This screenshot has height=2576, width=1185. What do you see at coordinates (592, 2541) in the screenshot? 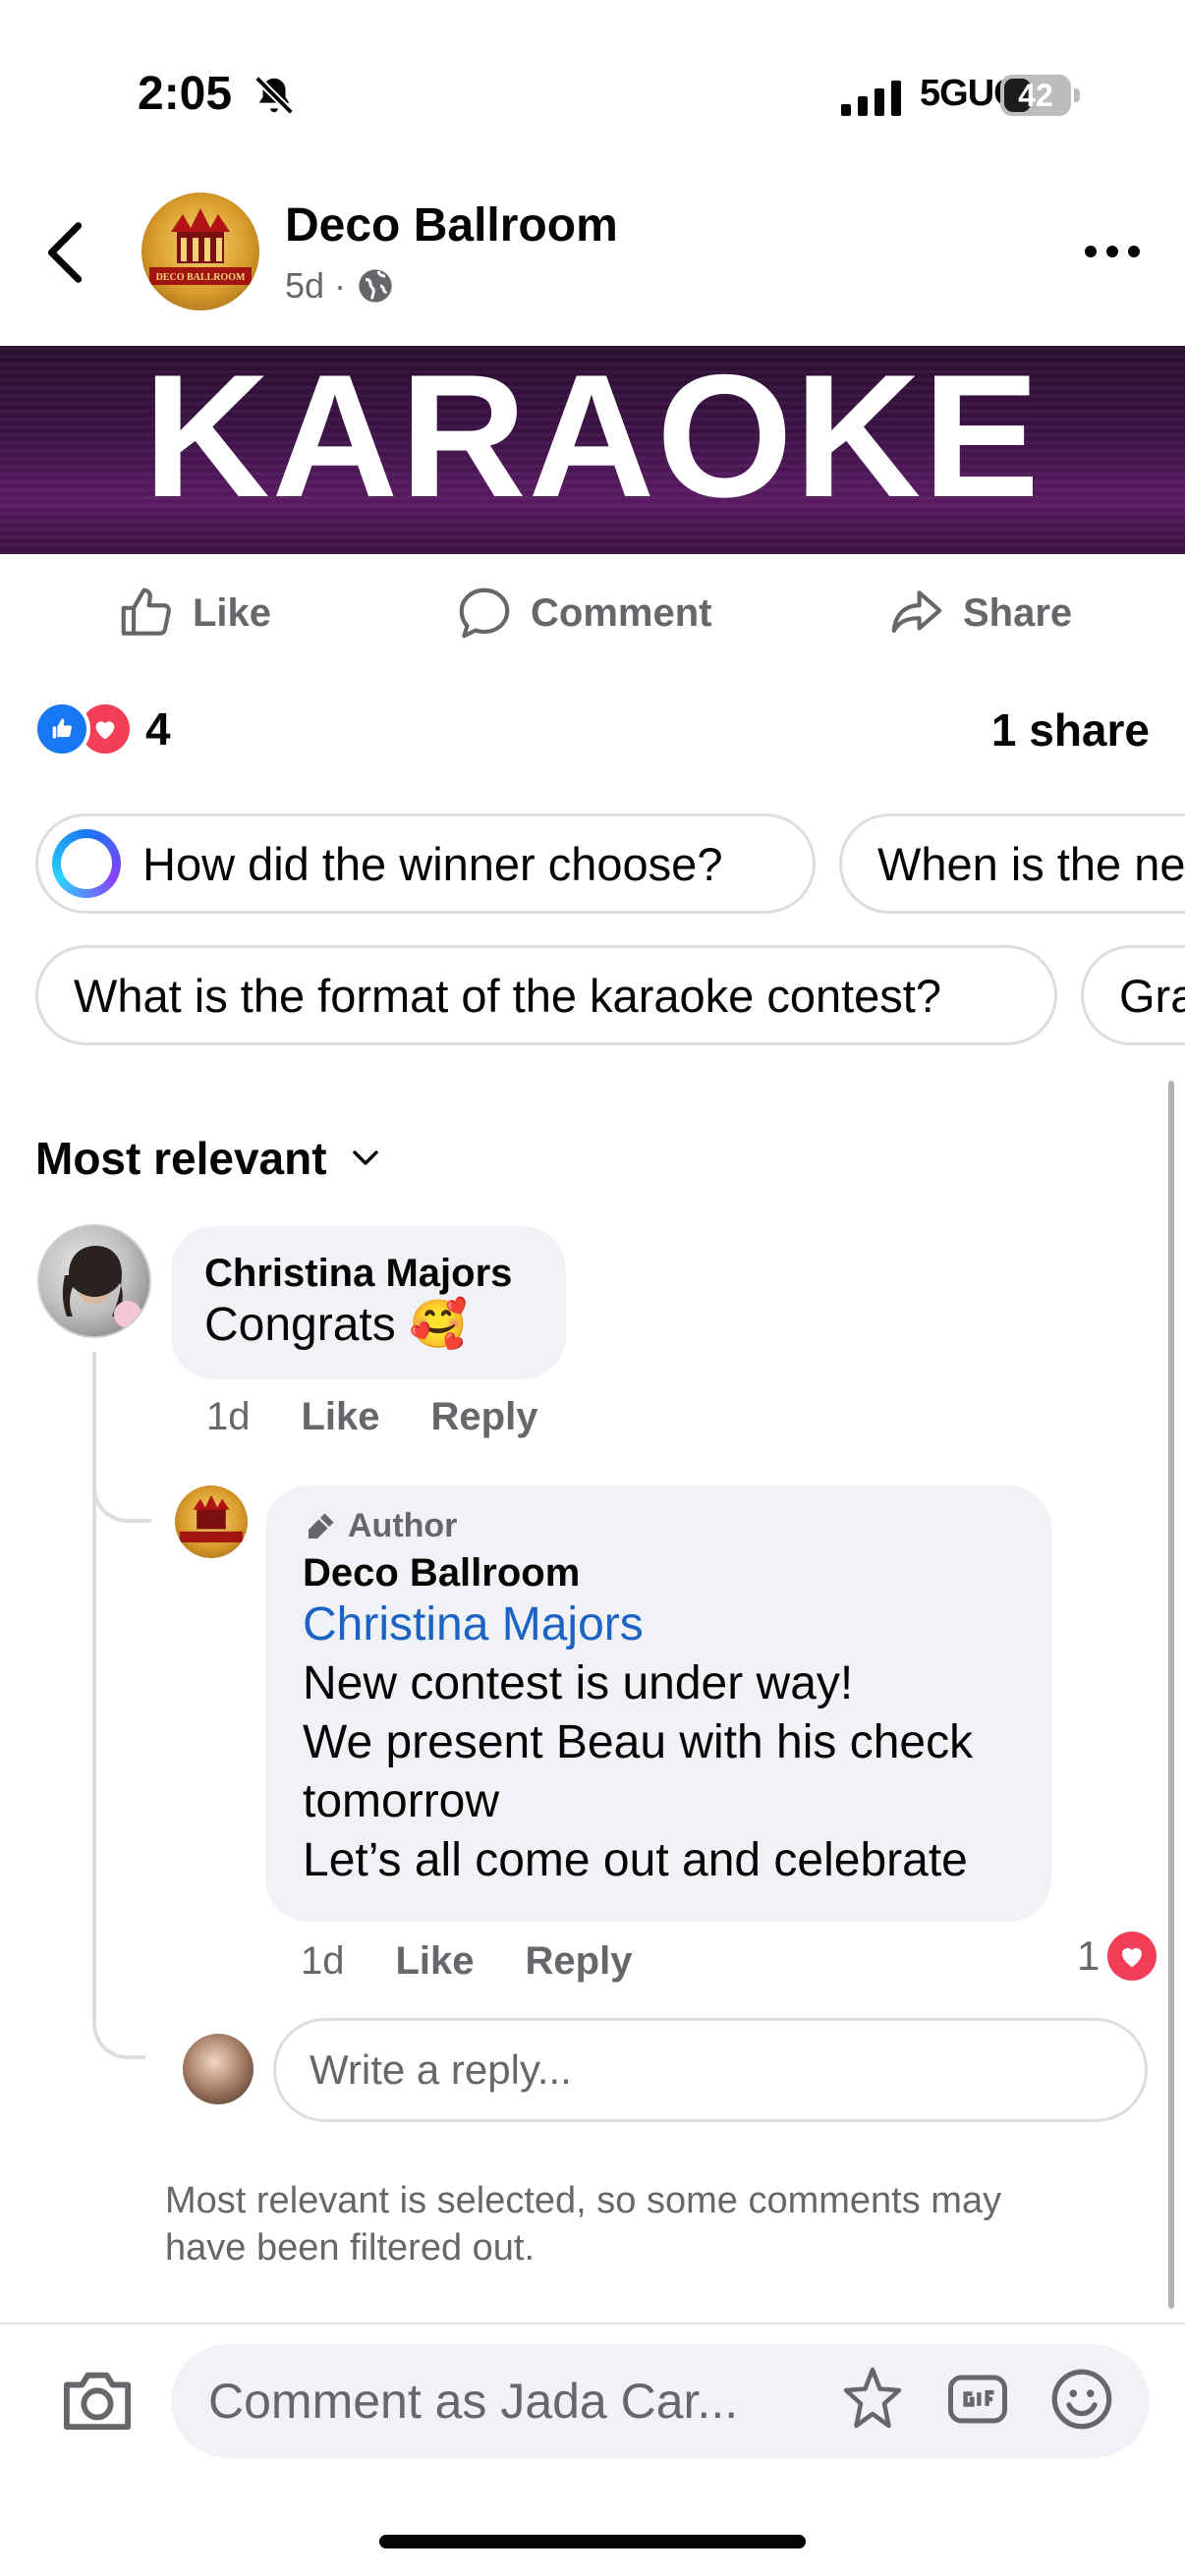
I see `home-indicator` at bounding box center [592, 2541].